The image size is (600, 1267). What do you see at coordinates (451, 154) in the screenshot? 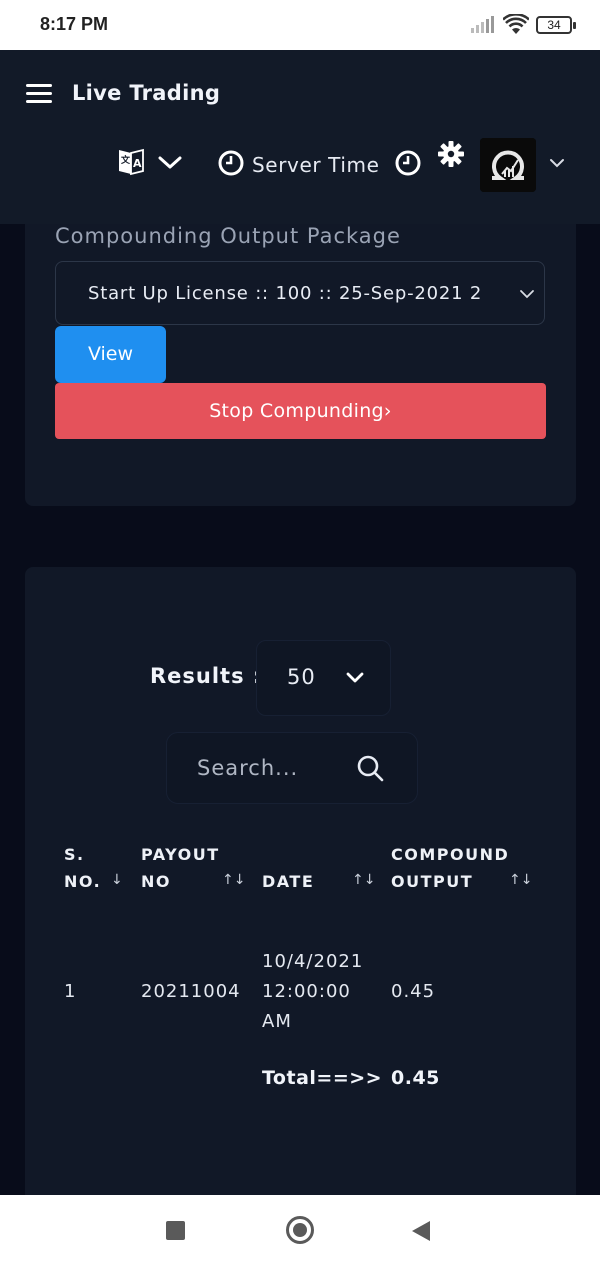
I see `settings-gear-icon` at bounding box center [451, 154].